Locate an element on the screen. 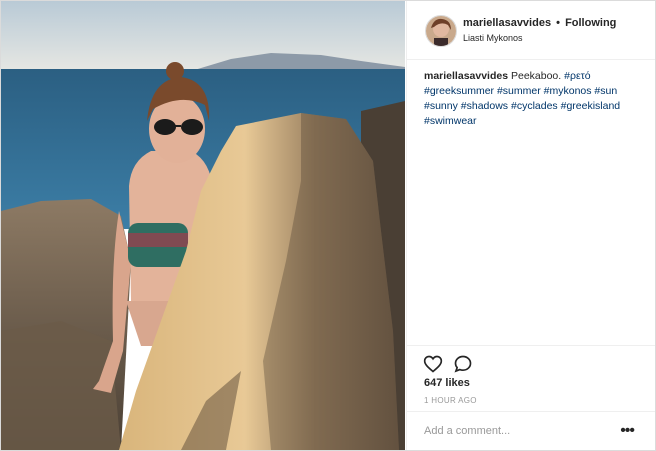 This screenshot has height=451, width=656. caption-text: Peekaboo. is located at coordinates (536, 76).